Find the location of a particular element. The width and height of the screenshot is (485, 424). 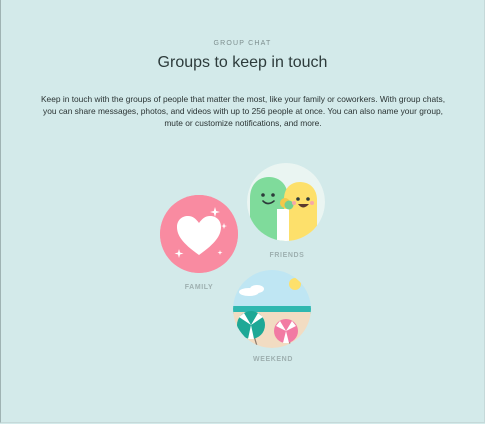

friends-label: FRIENDS is located at coordinates (287, 255).